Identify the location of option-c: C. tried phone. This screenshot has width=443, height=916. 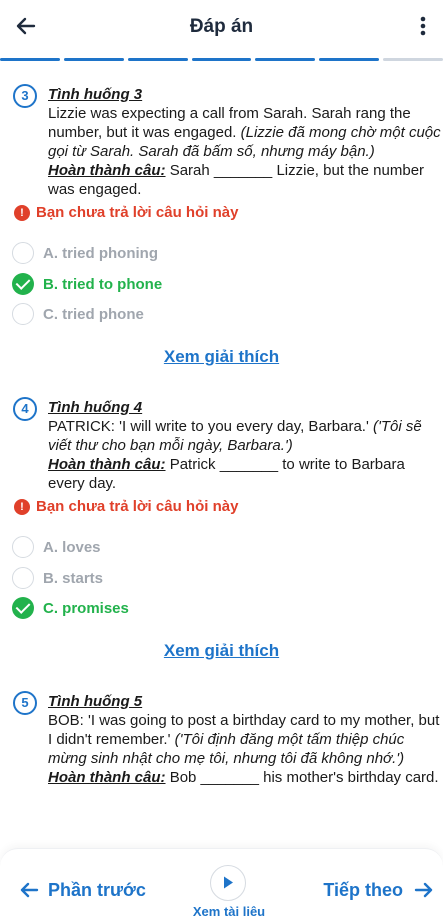
(78, 314).